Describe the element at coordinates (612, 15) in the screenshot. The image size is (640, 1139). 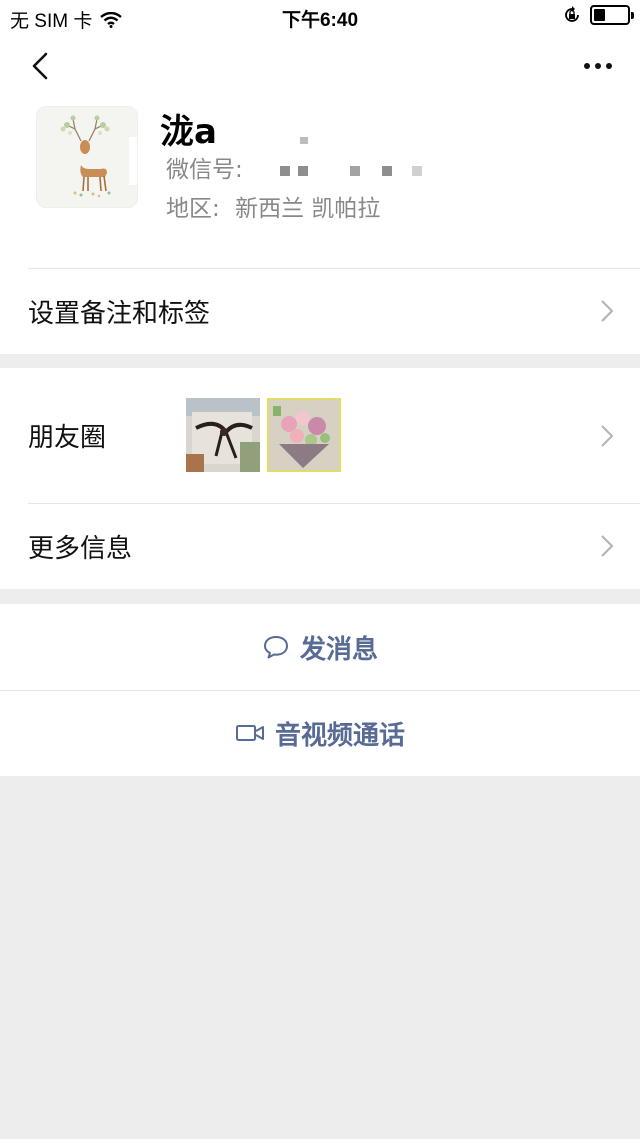
I see `battery-icon` at that location.